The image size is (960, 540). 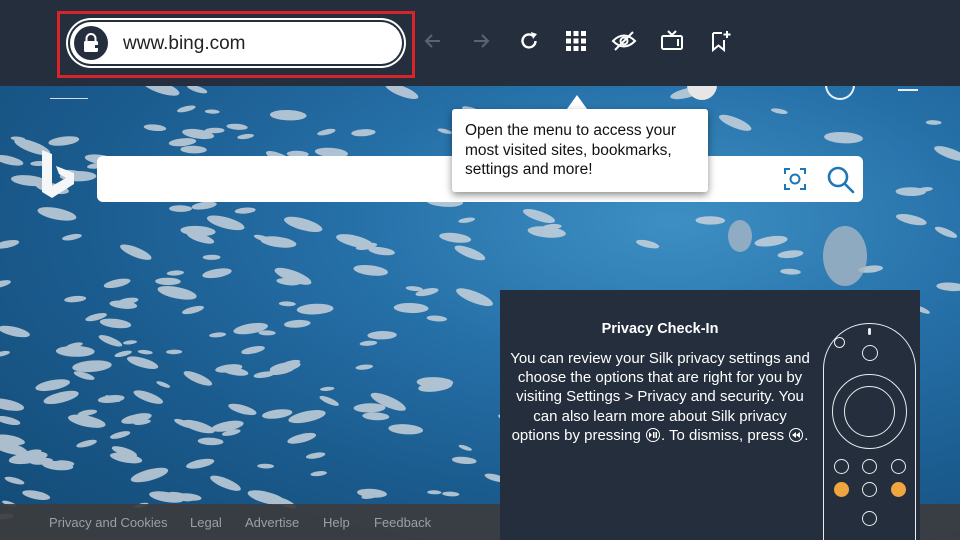 I want to click on visual-search-icon, so click(x=795, y=181).